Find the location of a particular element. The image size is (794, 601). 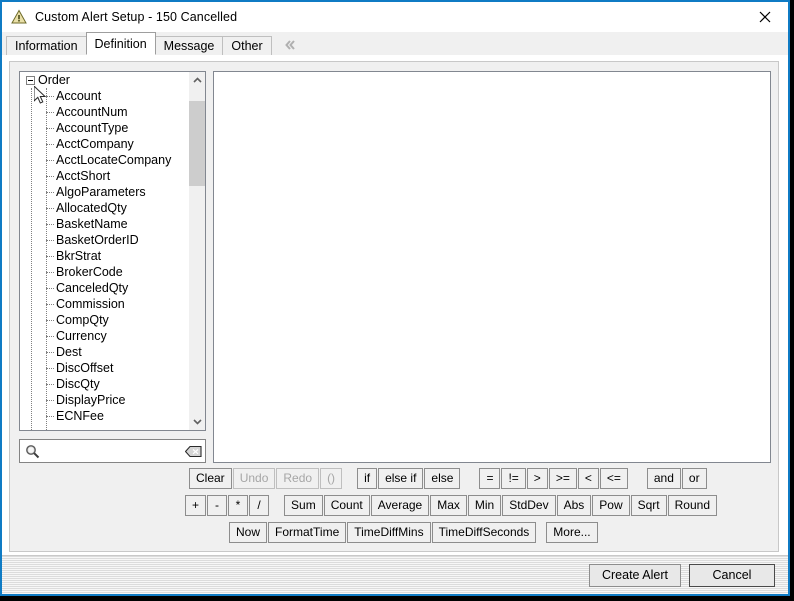

dialog-footer: Create Alert Cancel is located at coordinates (395, 574).